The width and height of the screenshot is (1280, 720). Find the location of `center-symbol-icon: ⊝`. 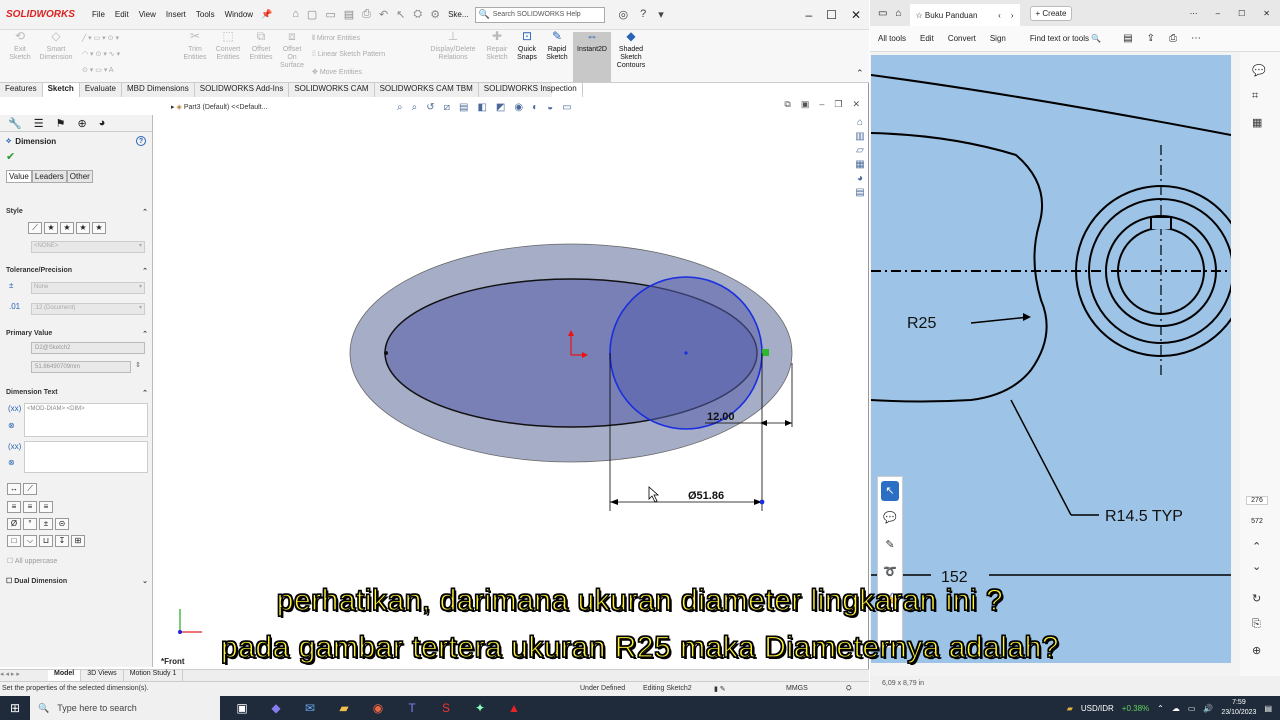

center-symbol-icon: ⊝ is located at coordinates (62, 524).